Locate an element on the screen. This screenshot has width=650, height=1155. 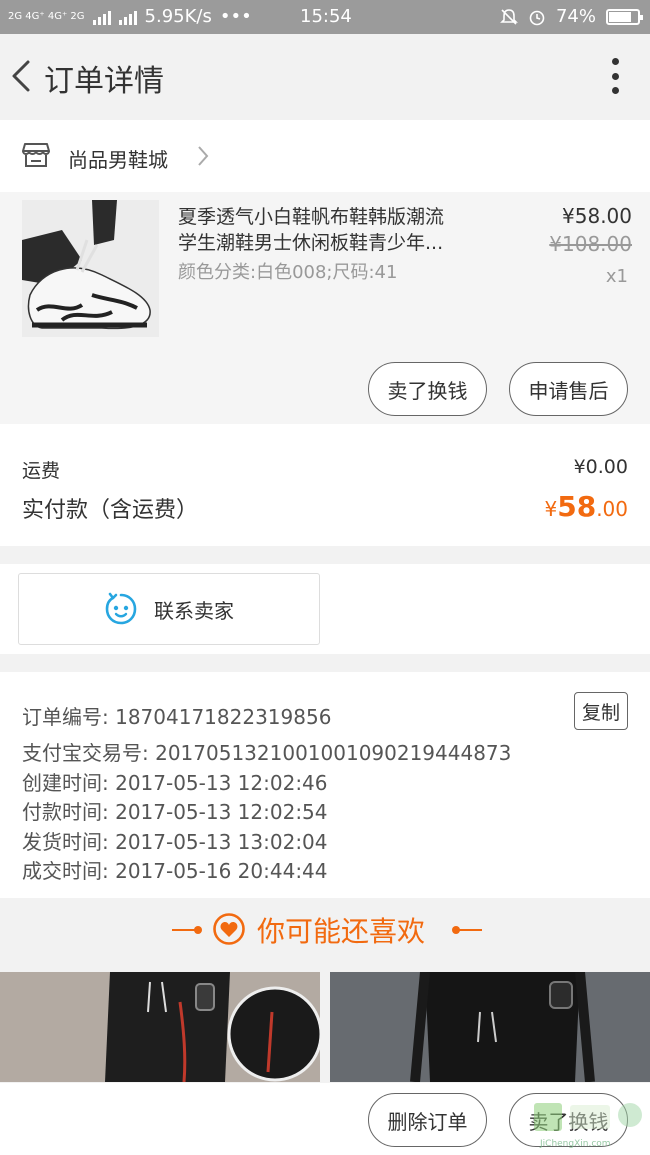
status-bar: 2G 4G⁺ 4G⁺ 2G 5.95K/s ••• 15:54 74% is located at coordinates (325, 17).